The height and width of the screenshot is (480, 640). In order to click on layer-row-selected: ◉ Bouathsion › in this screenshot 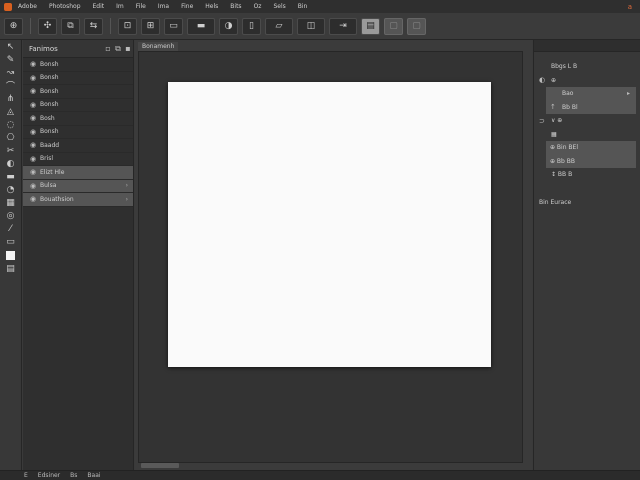, I will do `click(78, 200)`.